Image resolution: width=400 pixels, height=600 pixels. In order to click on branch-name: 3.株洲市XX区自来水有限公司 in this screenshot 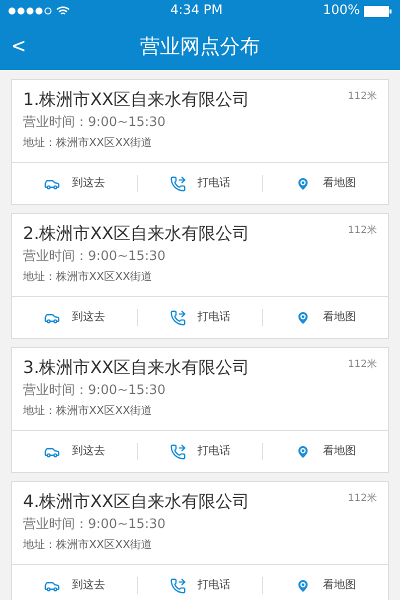, I will do `click(136, 368)`.